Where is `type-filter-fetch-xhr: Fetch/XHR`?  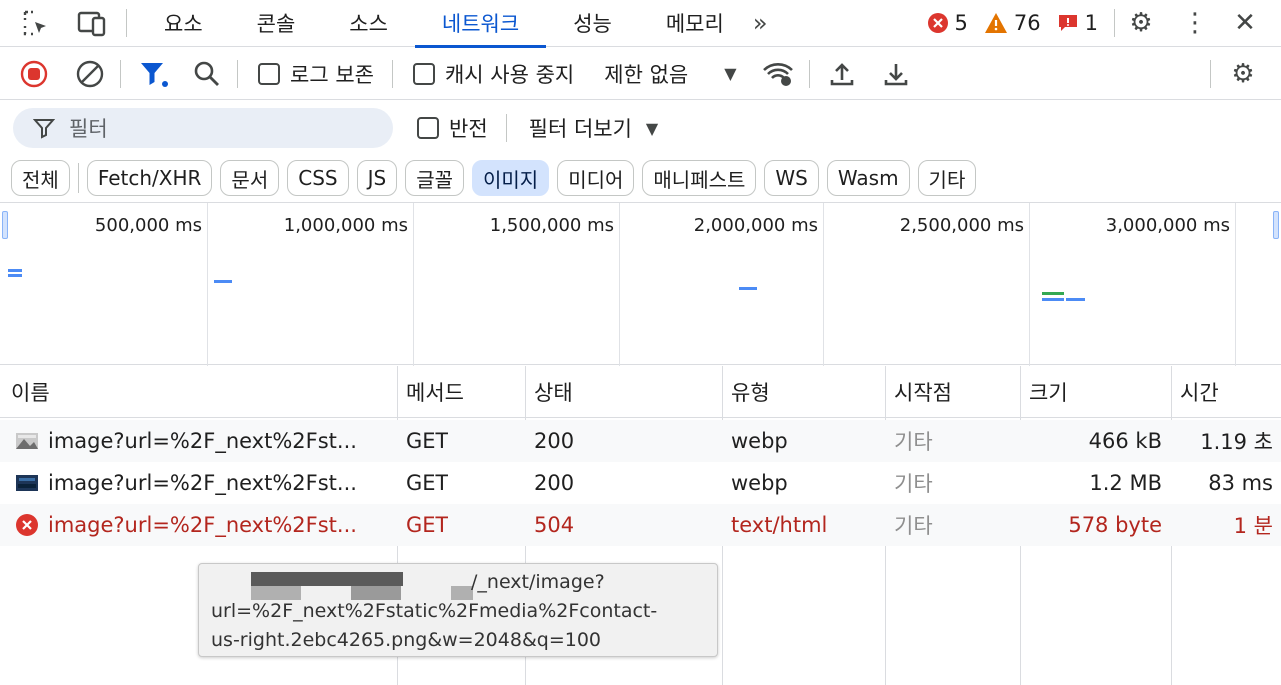 type-filter-fetch-xhr: Fetch/XHR is located at coordinates (149, 178).